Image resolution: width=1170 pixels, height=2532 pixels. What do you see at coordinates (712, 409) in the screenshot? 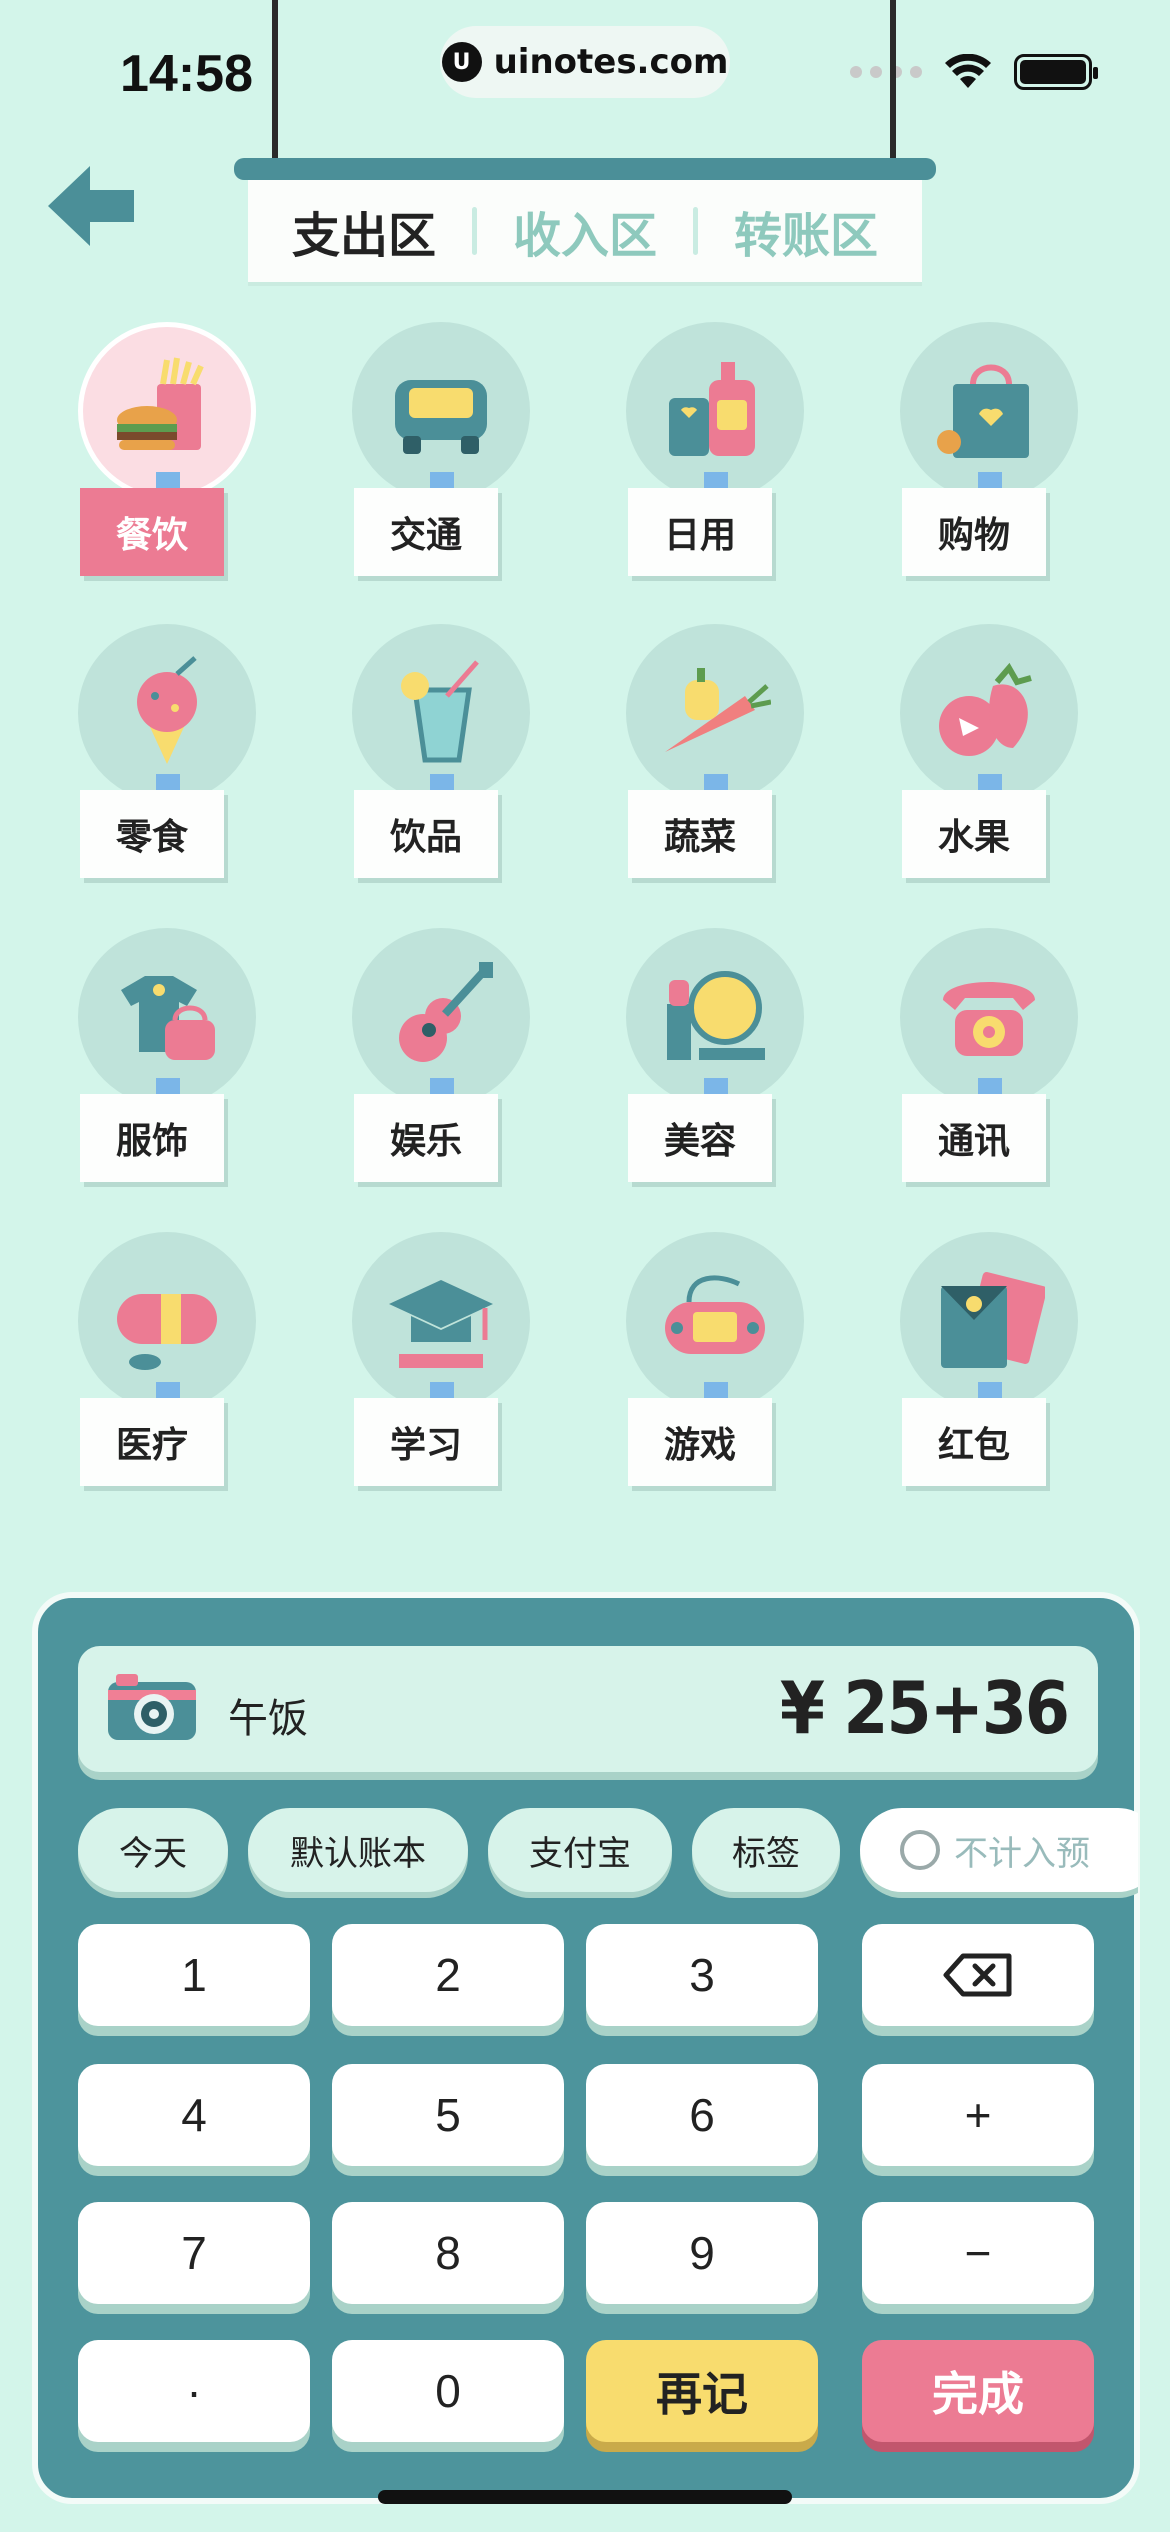
I see `lotion-bottle-icon` at bounding box center [712, 409].